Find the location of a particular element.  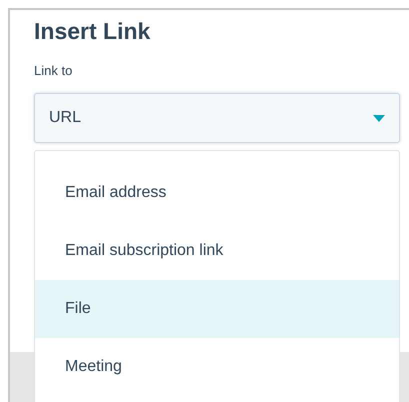

link-type-select: URL is located at coordinates (217, 118).